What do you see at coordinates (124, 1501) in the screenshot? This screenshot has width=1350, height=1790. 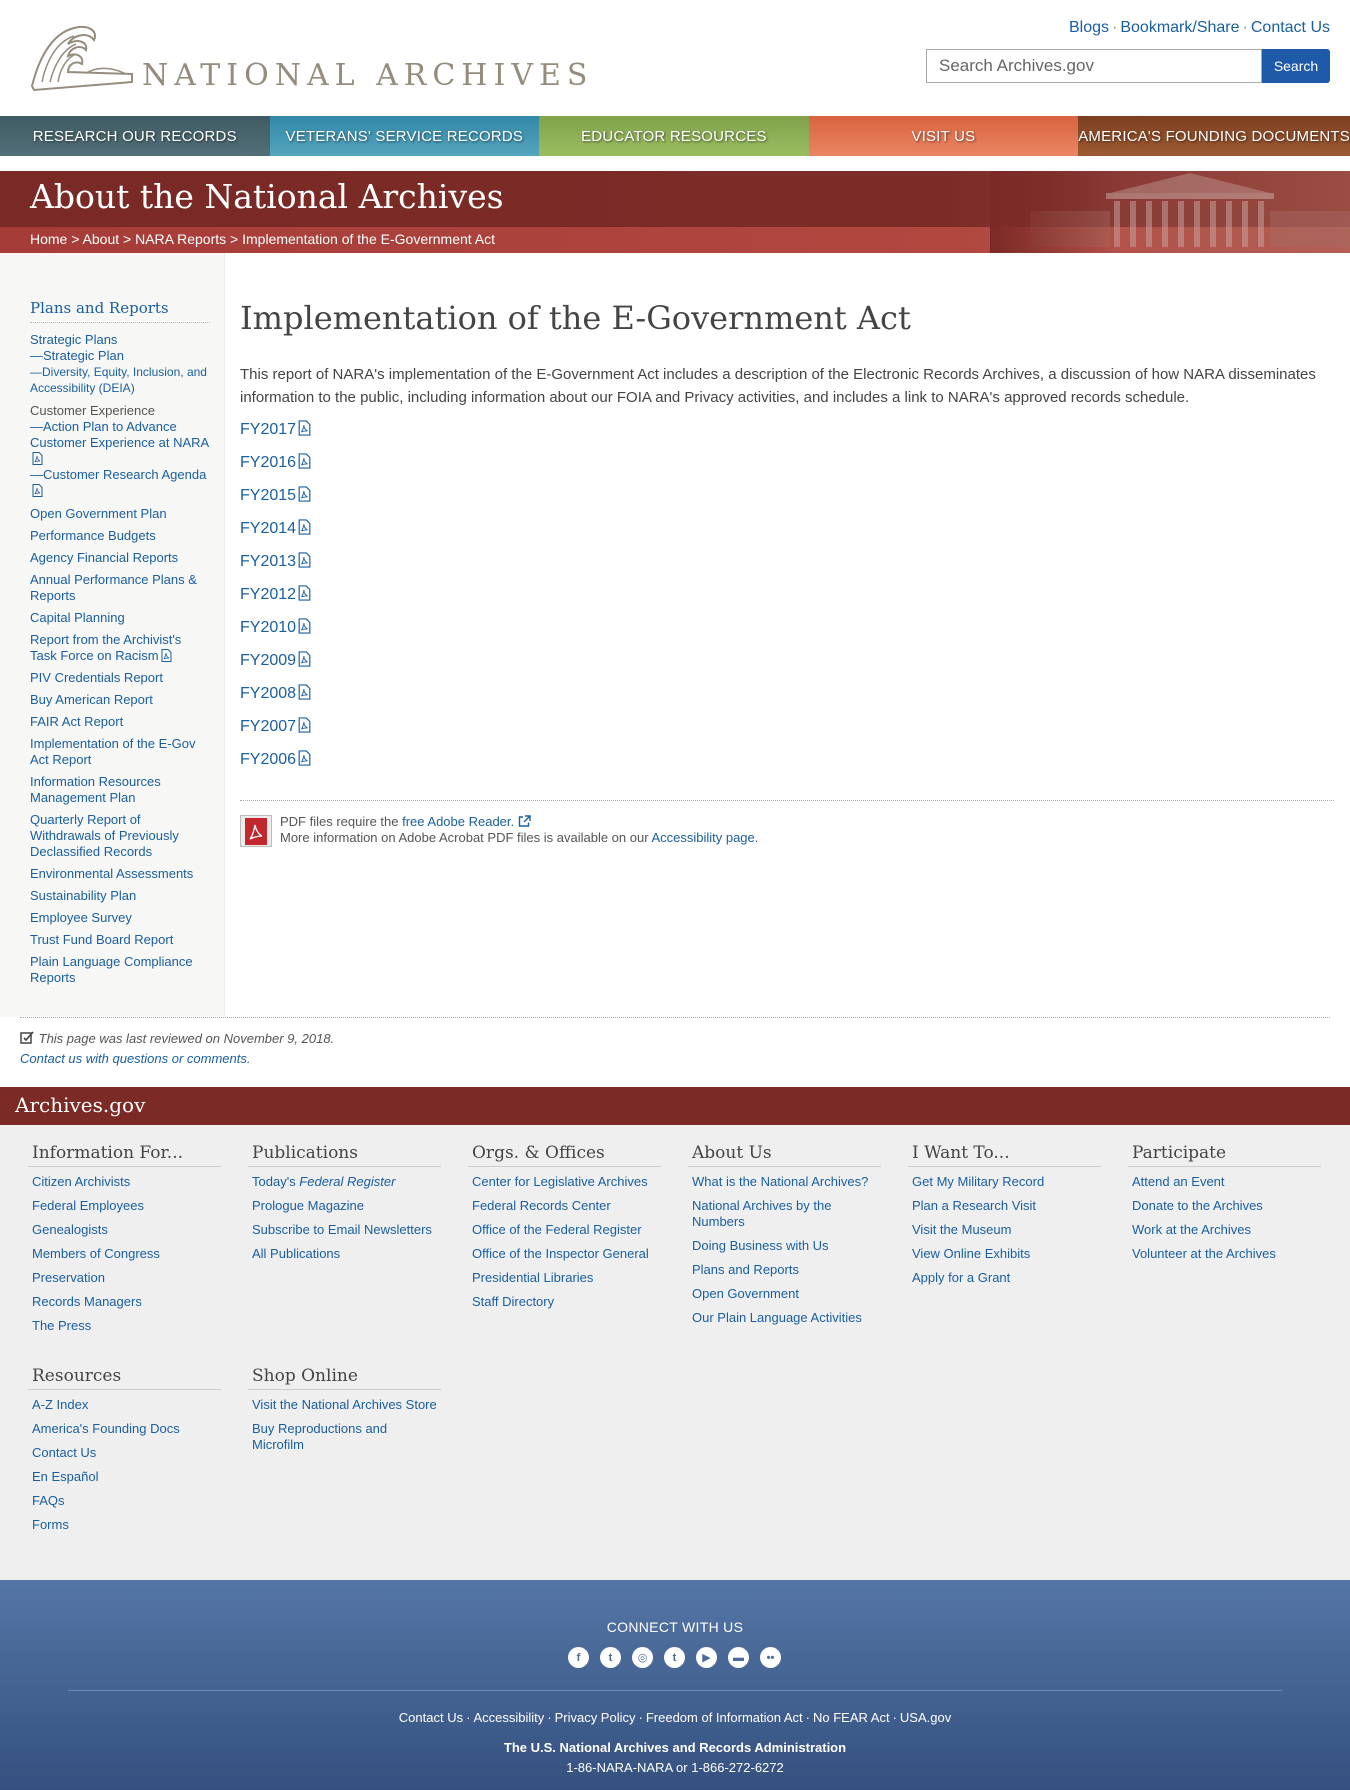 I see `footer-link: FAQs` at bounding box center [124, 1501].